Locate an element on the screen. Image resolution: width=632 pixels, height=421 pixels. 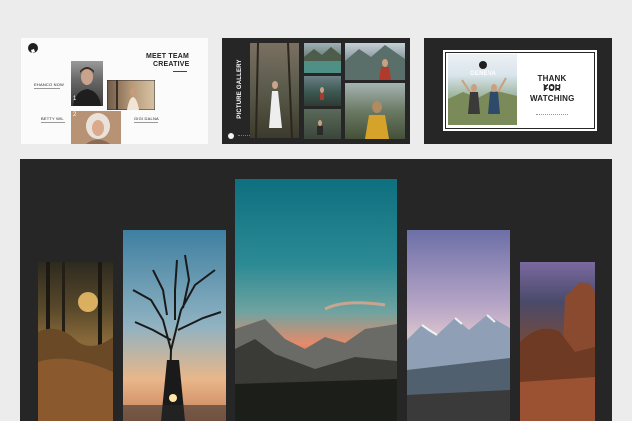
thanks-brand: GENEVA is located at coordinates (483, 74).